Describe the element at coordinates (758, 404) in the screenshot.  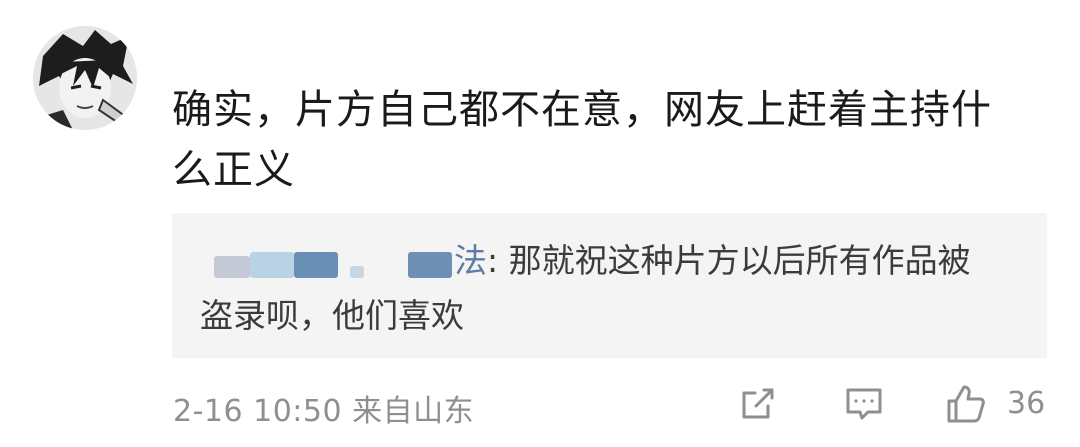
I see `share-icon` at that location.